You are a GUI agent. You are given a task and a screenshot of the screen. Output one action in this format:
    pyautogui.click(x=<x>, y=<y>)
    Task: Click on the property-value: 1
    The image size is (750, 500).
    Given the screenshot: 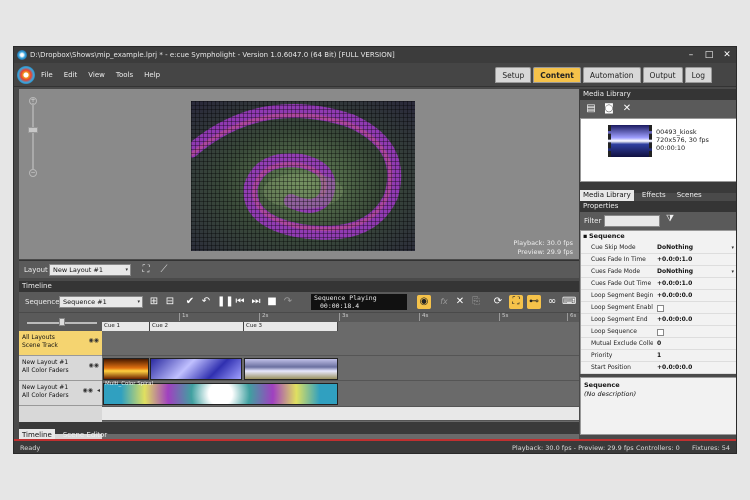 What is the action you would take?
    pyautogui.click(x=659, y=356)
    